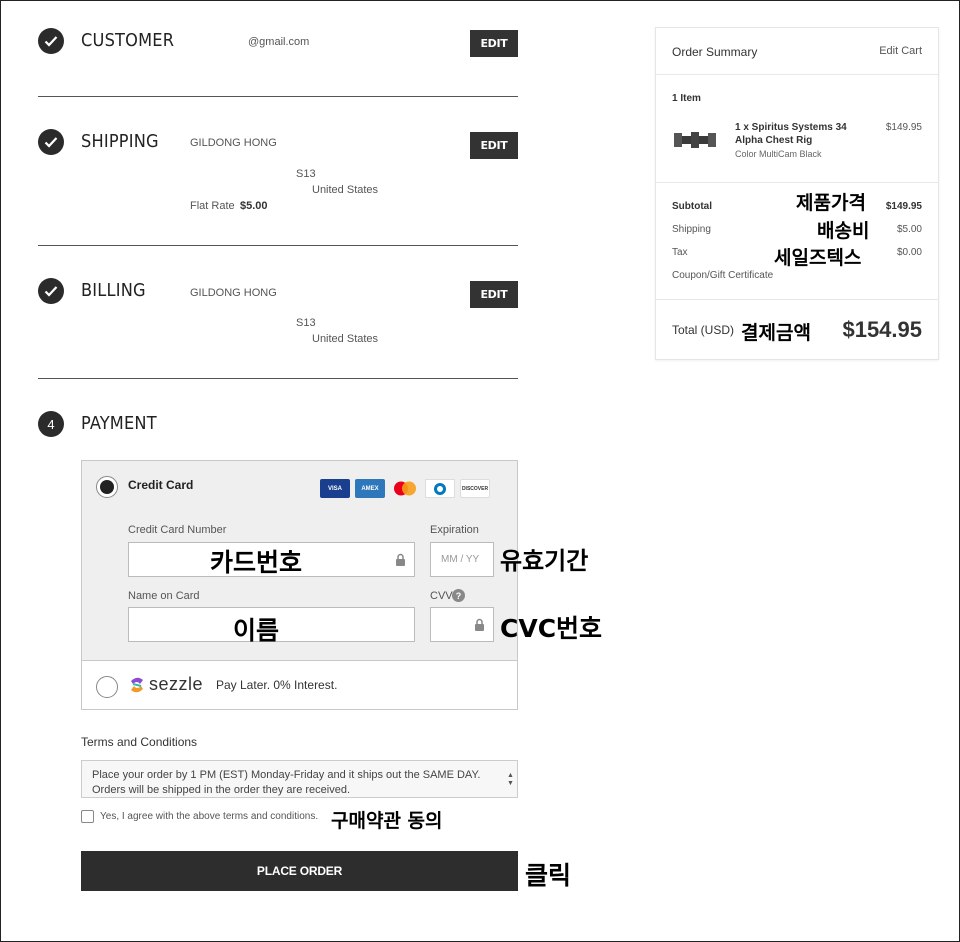  What do you see at coordinates (306, 174) in the screenshot?
I see `shipping-address-line: S13` at bounding box center [306, 174].